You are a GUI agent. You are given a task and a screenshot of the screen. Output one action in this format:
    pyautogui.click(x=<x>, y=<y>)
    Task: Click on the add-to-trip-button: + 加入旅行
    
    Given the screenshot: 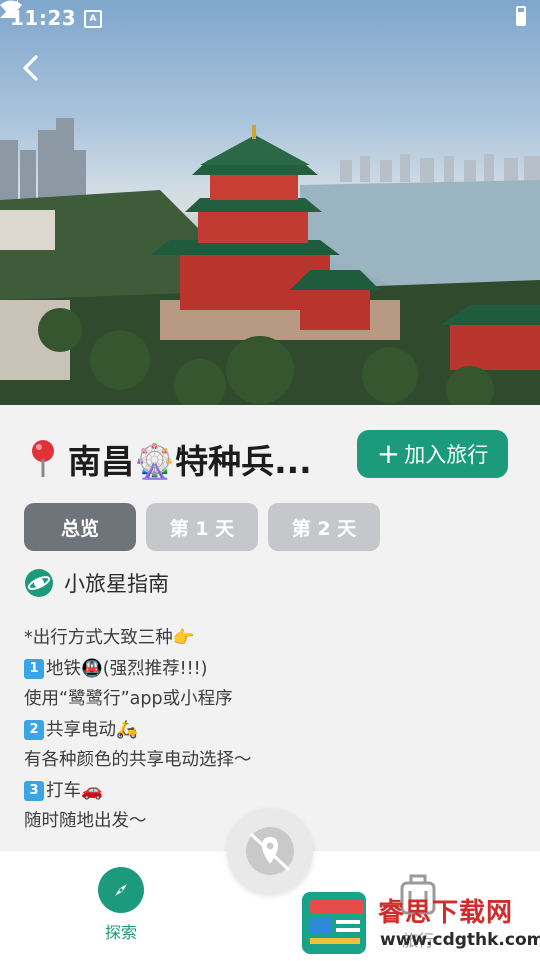 What is the action you would take?
    pyautogui.click(x=432, y=454)
    